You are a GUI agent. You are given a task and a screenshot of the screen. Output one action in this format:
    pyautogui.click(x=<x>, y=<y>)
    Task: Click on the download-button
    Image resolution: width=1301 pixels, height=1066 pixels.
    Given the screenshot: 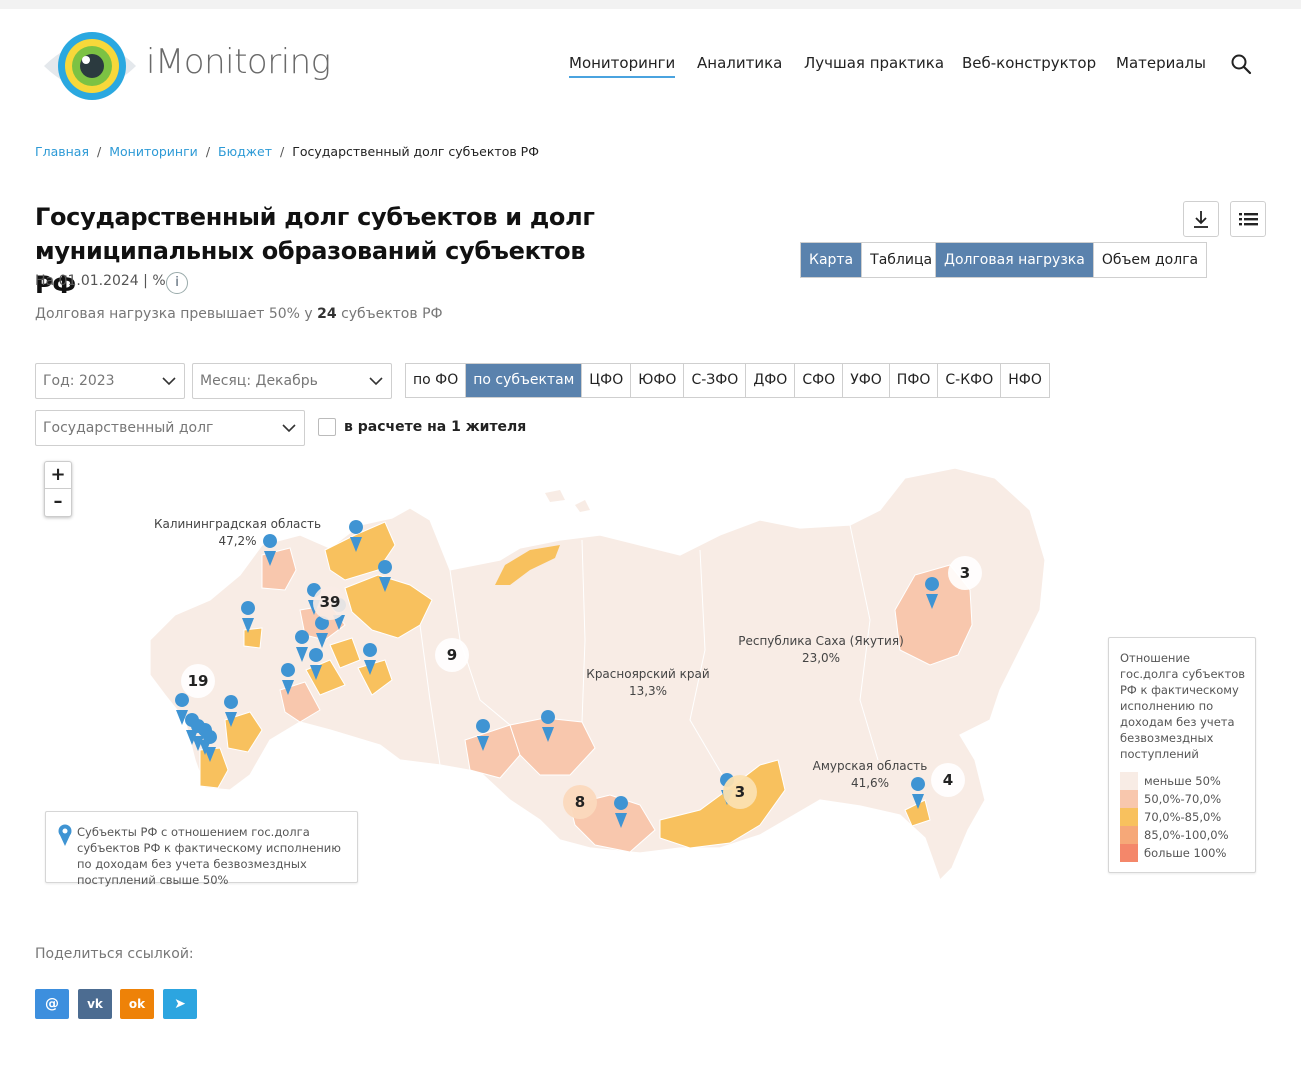 What is the action you would take?
    pyautogui.click(x=1201, y=219)
    